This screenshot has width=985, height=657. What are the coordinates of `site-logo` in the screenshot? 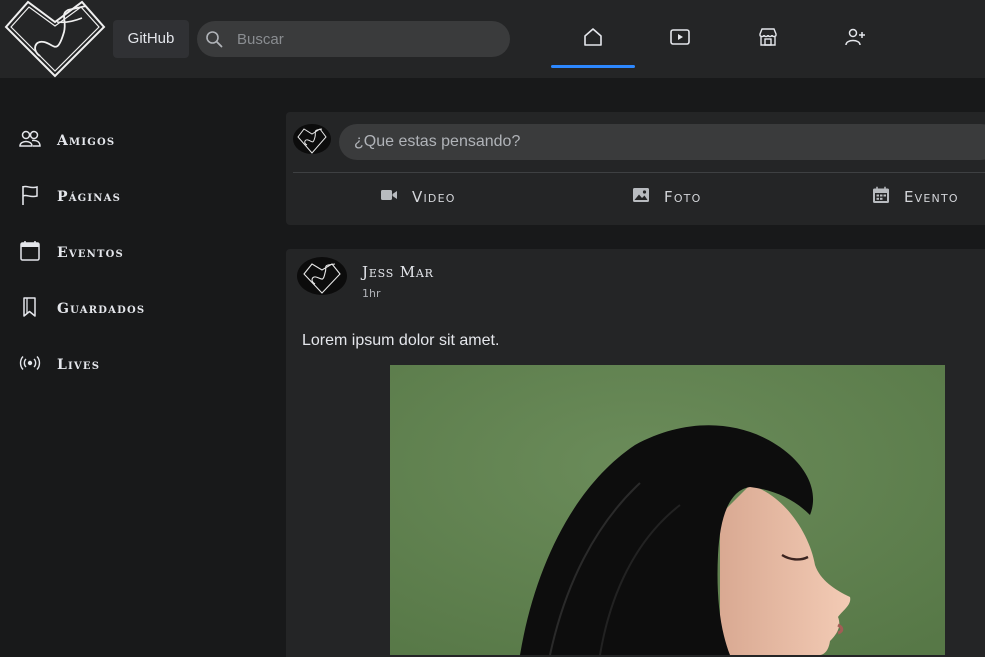 It's located at (55, 40).